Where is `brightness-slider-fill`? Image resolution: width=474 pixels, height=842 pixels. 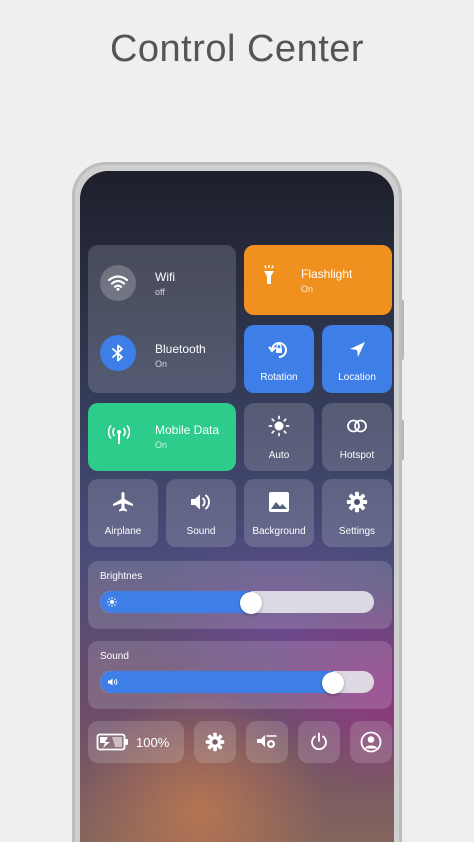 brightness-slider-fill is located at coordinates (175, 602).